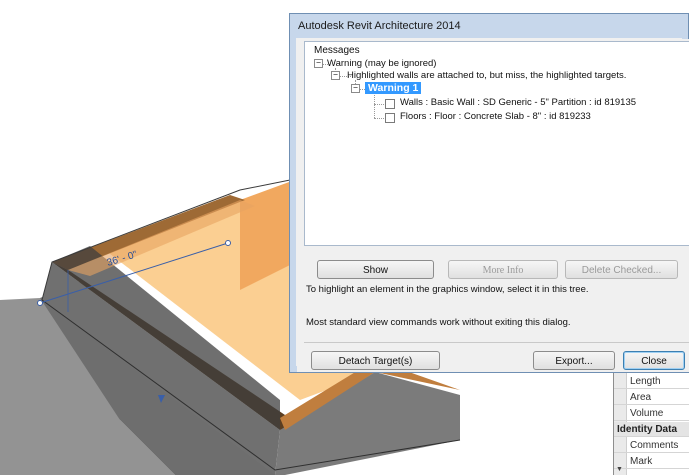  Describe the element at coordinates (375, 360) in the screenshot. I see `detach-targets-button: Detach Target(s)` at that location.